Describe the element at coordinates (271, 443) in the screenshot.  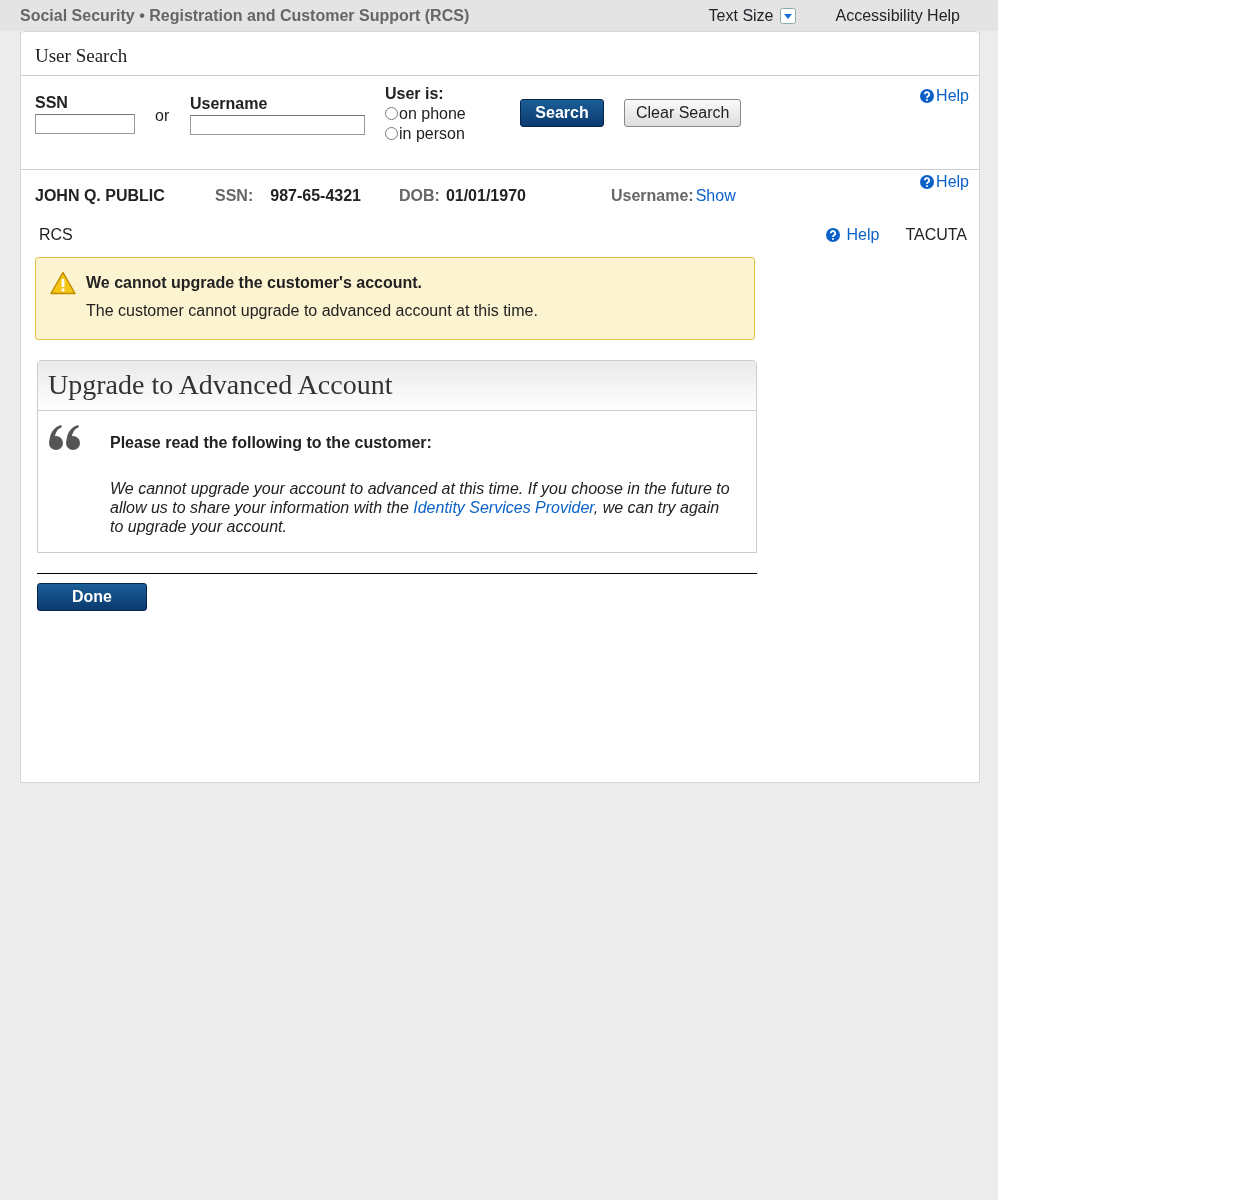
I see `instruction-text: Please read the following to the customer:` at that location.